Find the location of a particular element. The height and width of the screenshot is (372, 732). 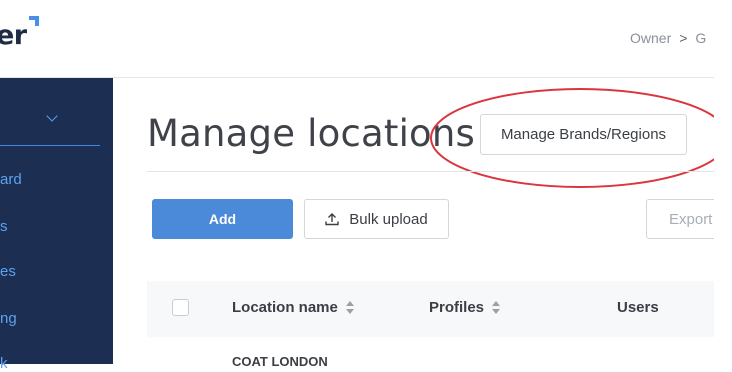

table-row-location-name: COAT LONDON is located at coordinates (280, 361).